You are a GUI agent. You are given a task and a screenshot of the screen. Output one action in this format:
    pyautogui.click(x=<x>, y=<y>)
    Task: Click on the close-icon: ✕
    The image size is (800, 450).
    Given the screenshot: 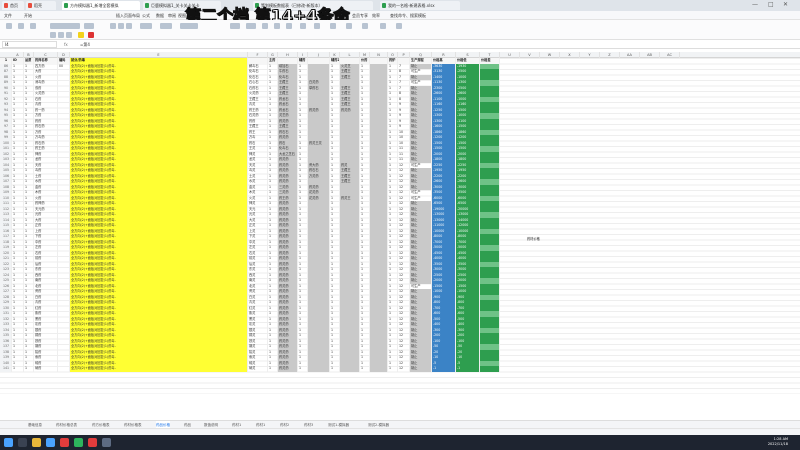 What is the action you would take?
    pyautogui.click(x=785, y=4)
    